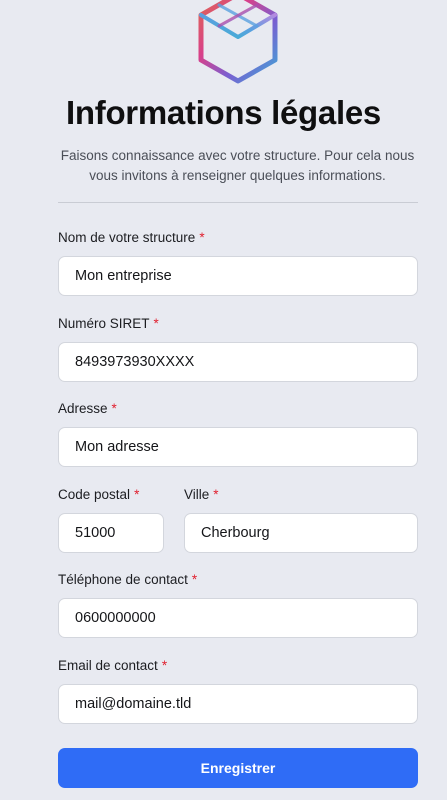 This screenshot has width=447, height=800. What do you see at coordinates (238, 362) in the screenshot?
I see `siret-input: 8493973930XXXX` at bounding box center [238, 362].